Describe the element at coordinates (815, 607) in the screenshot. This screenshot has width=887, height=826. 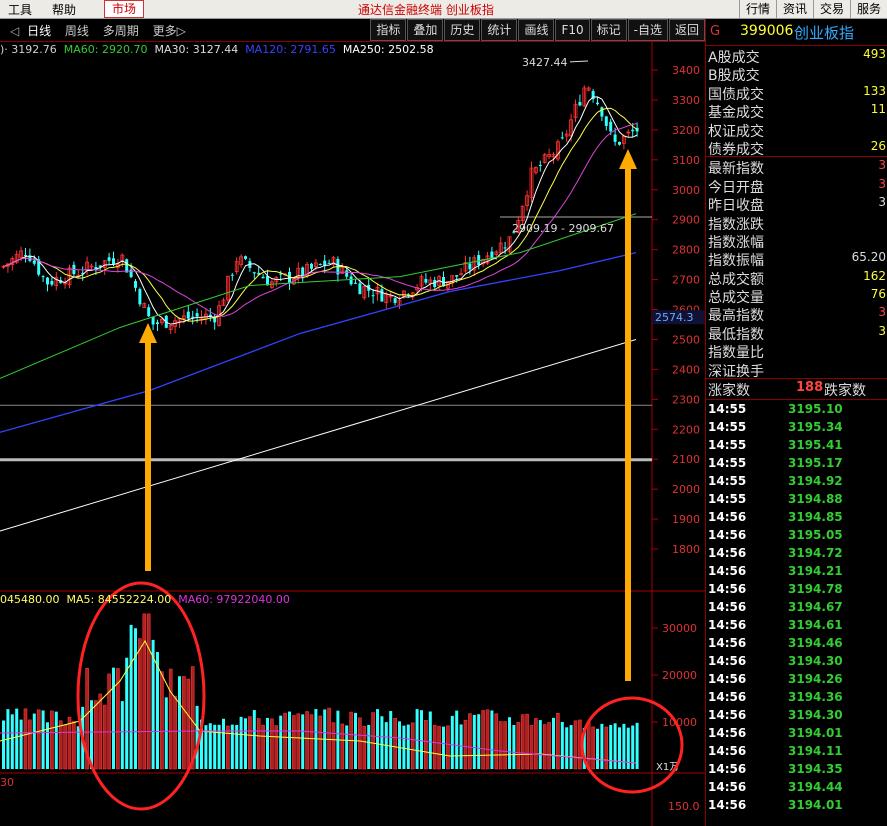
I see `tick-price: 3194.67` at that location.